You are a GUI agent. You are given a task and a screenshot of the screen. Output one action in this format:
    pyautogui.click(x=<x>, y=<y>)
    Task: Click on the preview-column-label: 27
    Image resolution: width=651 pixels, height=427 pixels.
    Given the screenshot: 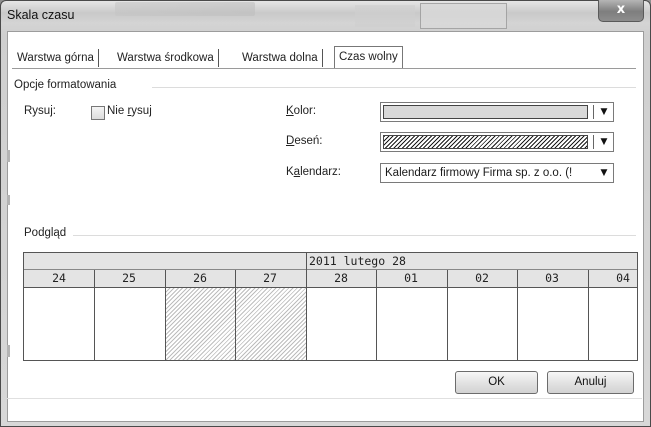 What is the action you would take?
    pyautogui.click(x=270, y=278)
    